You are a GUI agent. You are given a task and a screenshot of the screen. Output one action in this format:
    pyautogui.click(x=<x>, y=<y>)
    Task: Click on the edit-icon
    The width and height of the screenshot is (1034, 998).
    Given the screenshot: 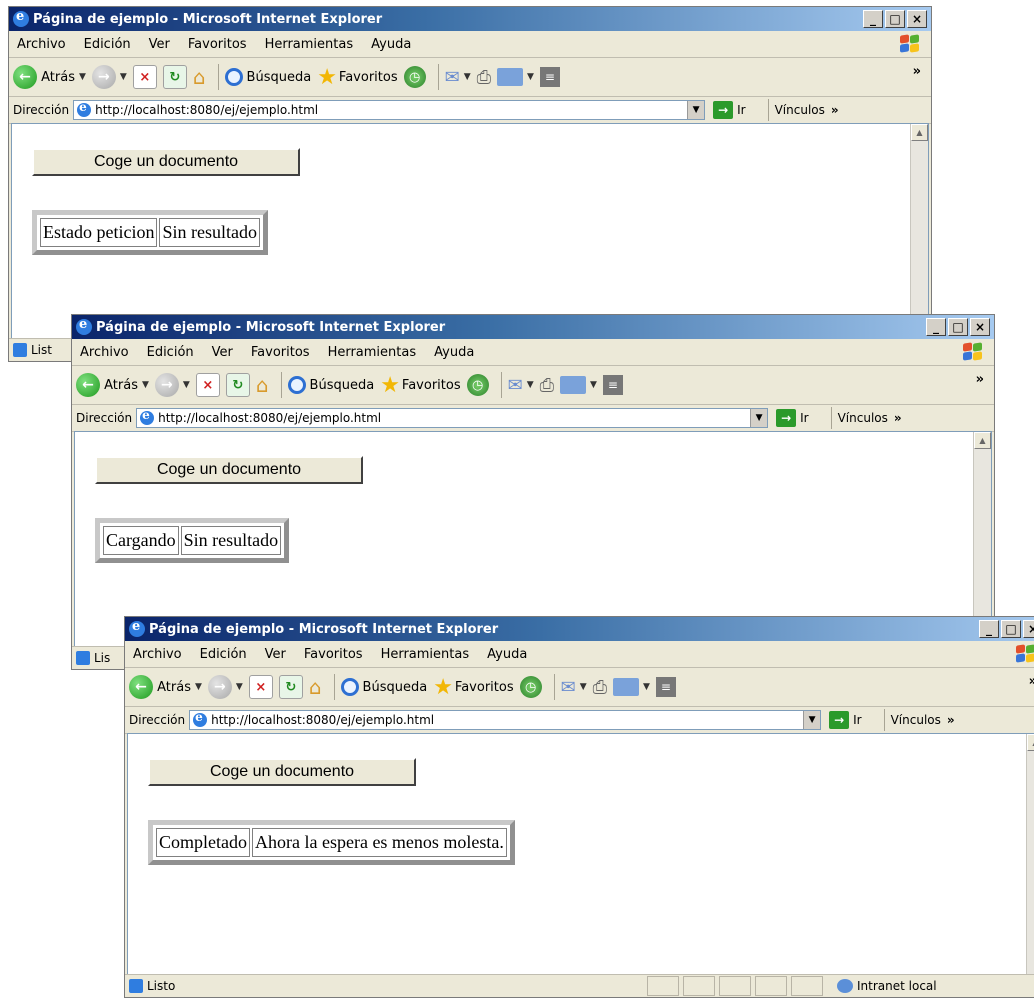 What is the action you would take?
    pyautogui.click(x=510, y=77)
    